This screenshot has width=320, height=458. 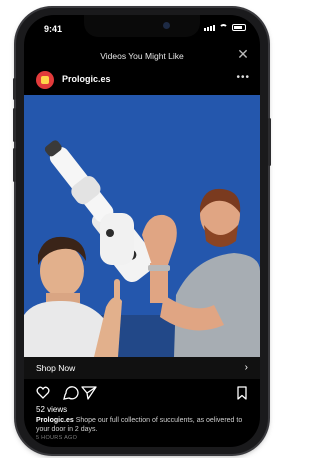 I want to click on page-title: Videos You Might Like, so click(x=142, y=56).